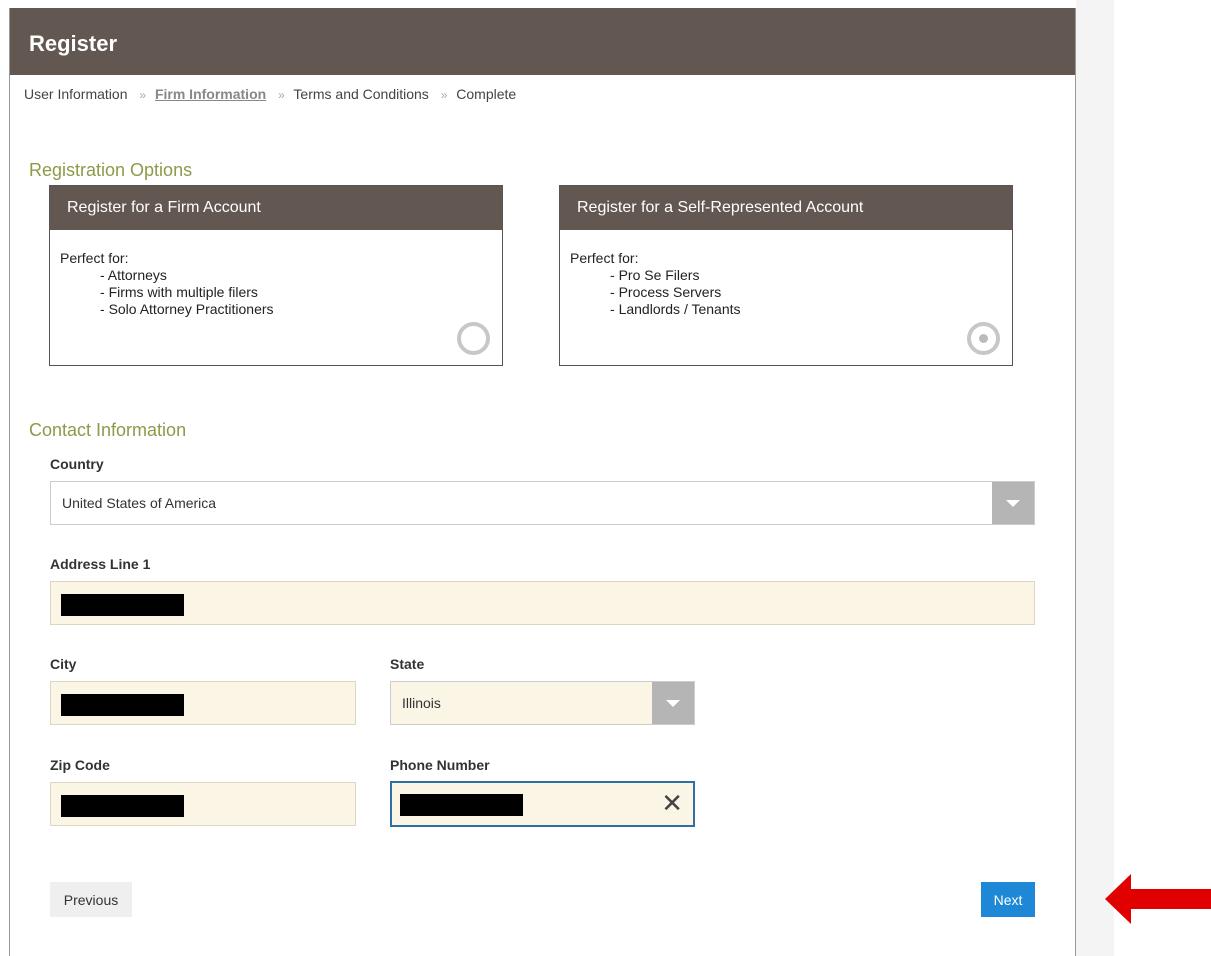  Describe the element at coordinates (111, 170) in the screenshot. I see `registration-options-title: Registration Options` at that location.